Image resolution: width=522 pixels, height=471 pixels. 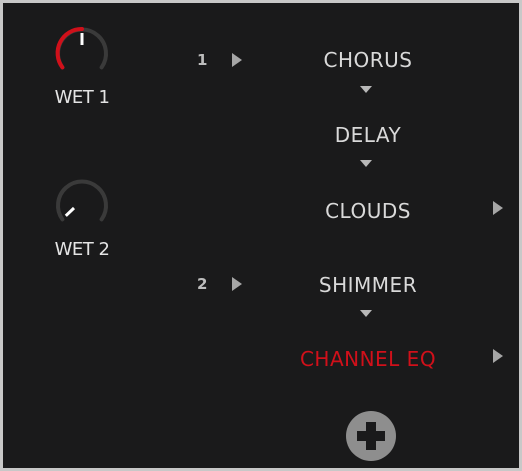 I want to click on fx-slot-shimmer: SHIMMER, so click(x=368, y=285).